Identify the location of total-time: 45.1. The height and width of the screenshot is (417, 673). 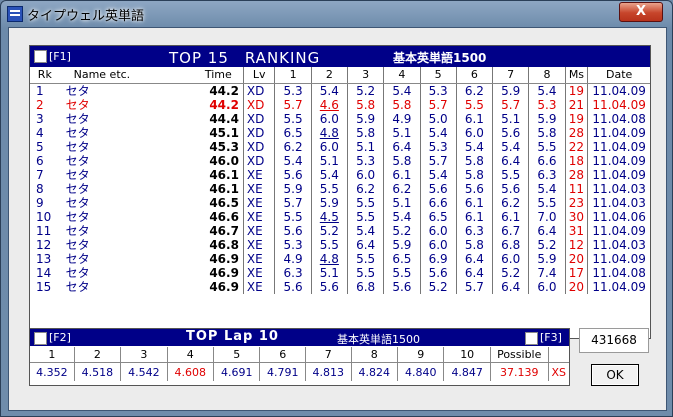
(224, 133).